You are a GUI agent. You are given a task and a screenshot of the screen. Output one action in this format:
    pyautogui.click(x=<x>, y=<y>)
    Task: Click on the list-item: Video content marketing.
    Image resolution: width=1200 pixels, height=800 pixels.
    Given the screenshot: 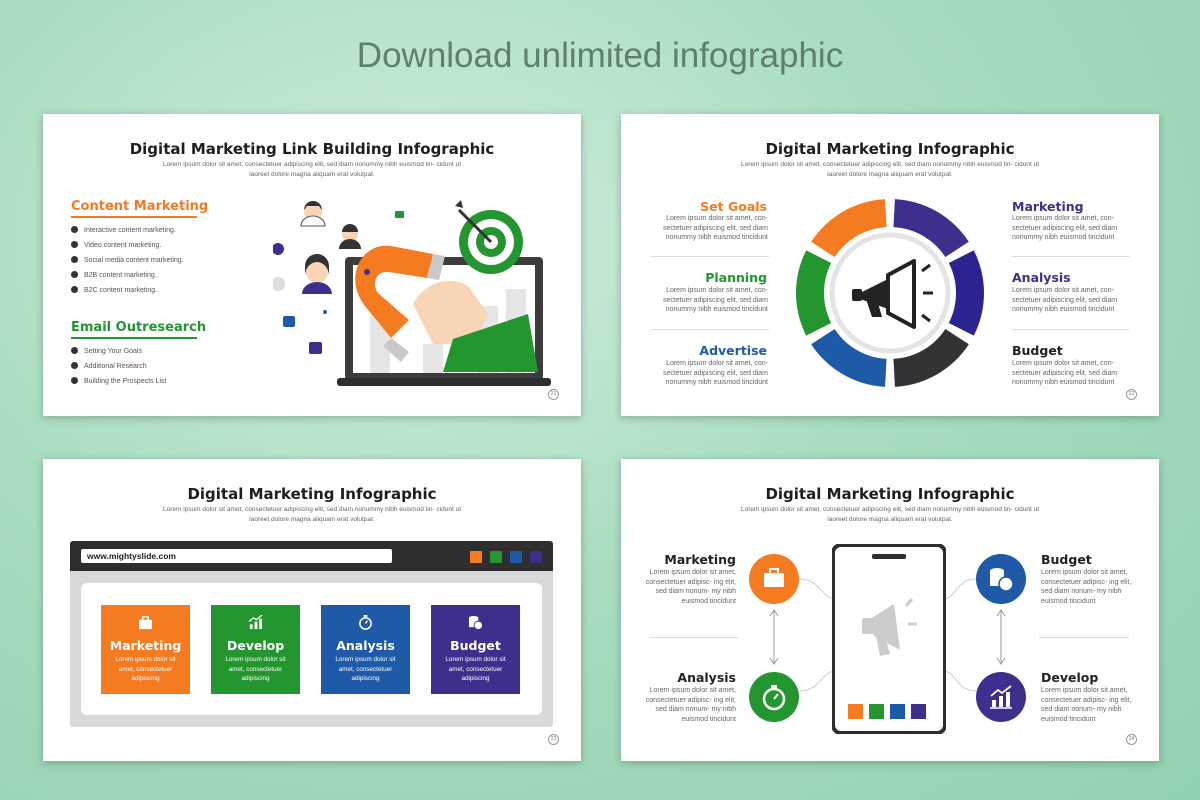 What is the action you would take?
    pyautogui.click(x=116, y=246)
    